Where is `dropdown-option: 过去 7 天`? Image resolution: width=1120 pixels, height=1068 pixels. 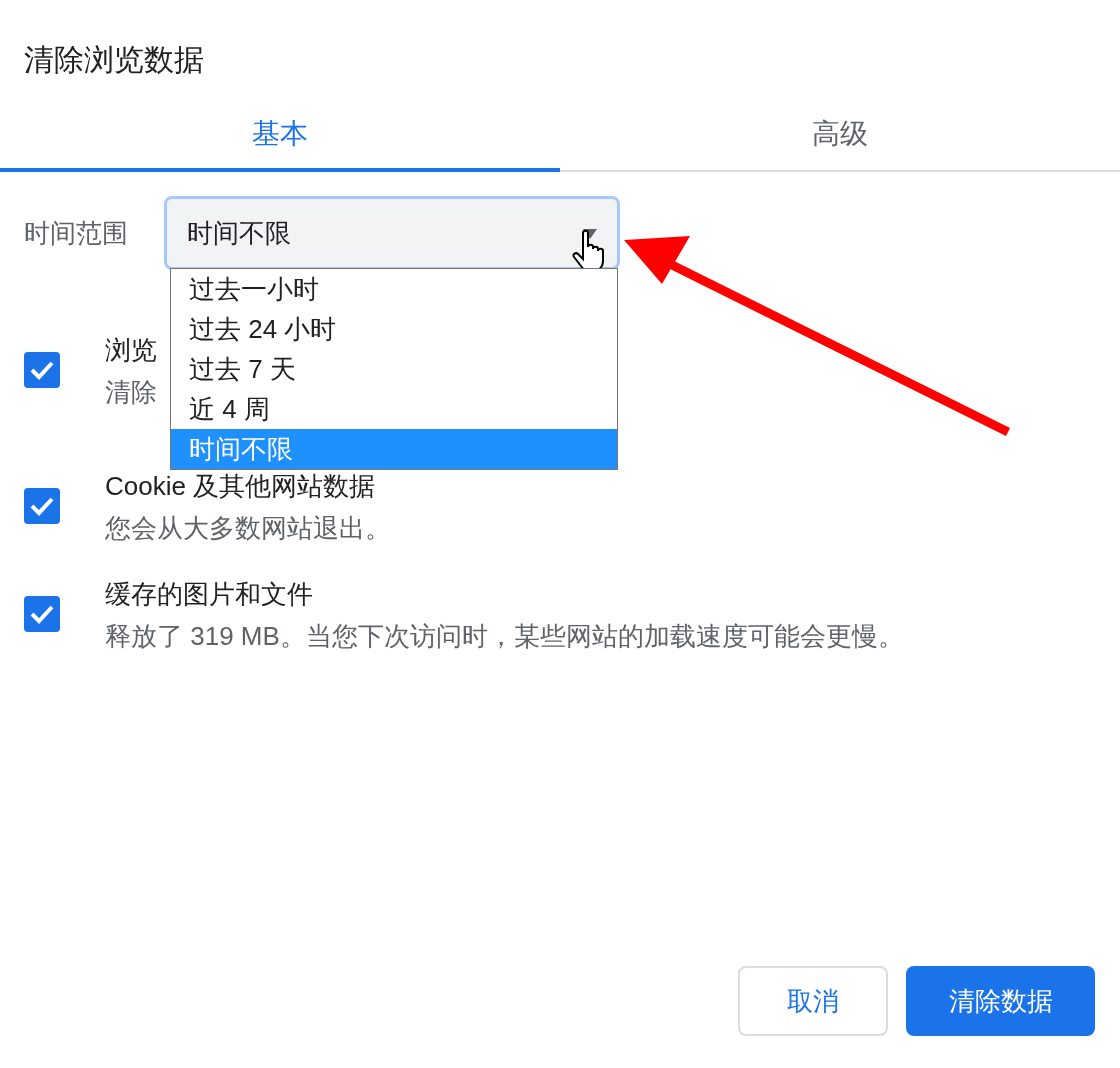
dropdown-option: 过去 7 天 is located at coordinates (394, 369).